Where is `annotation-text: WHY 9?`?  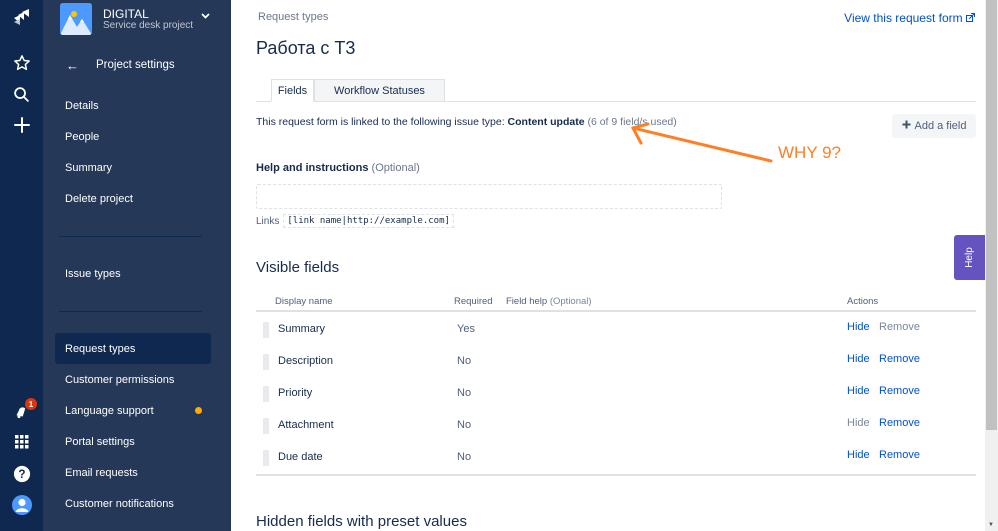
annotation-text: WHY 9? is located at coordinates (809, 152).